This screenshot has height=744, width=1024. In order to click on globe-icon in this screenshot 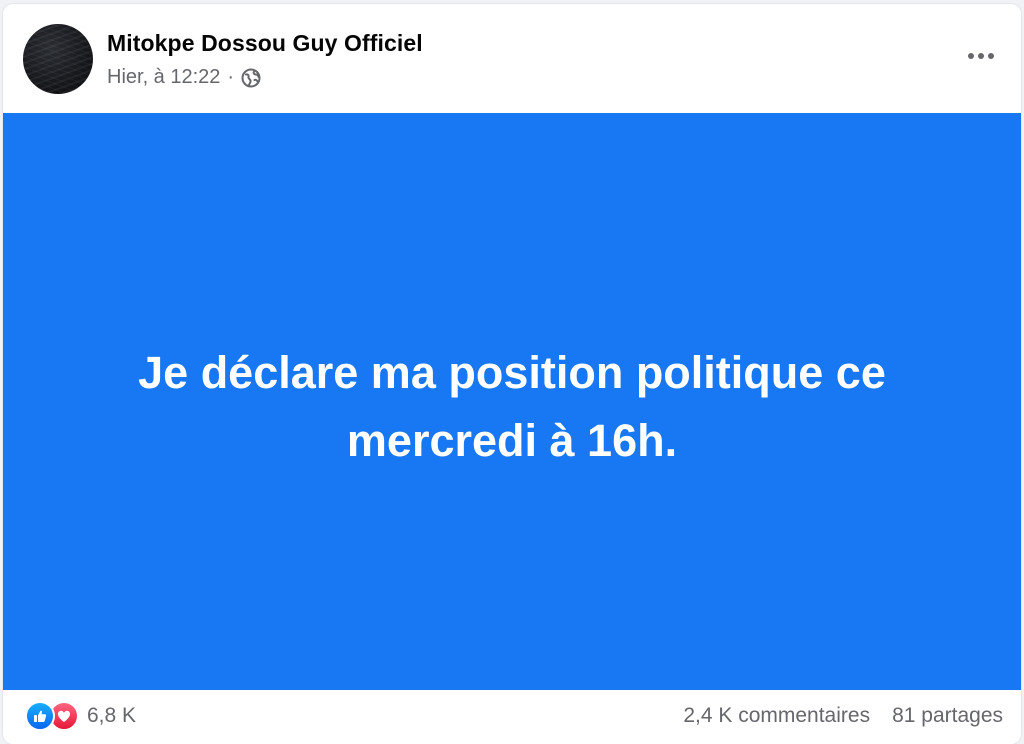, I will do `click(251, 78)`.